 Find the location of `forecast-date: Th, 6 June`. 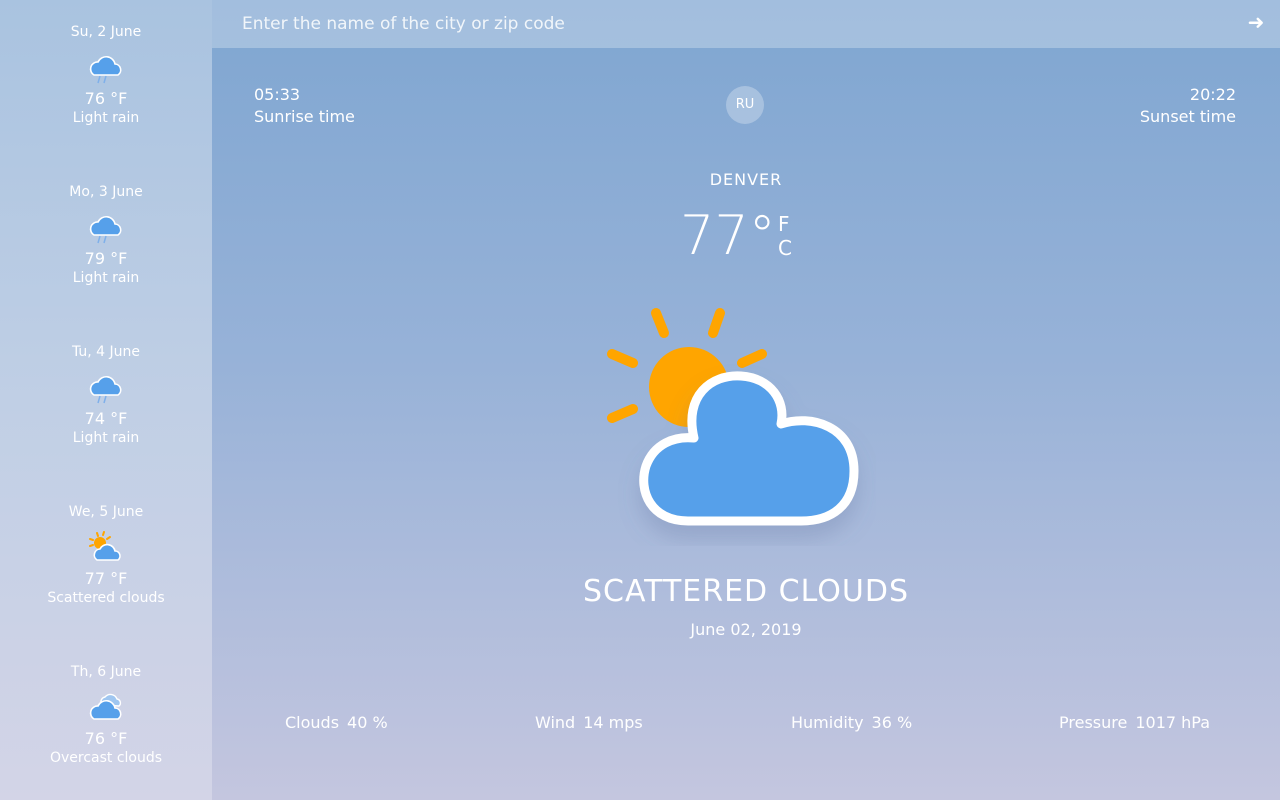

forecast-date: Th, 6 June is located at coordinates (106, 672).